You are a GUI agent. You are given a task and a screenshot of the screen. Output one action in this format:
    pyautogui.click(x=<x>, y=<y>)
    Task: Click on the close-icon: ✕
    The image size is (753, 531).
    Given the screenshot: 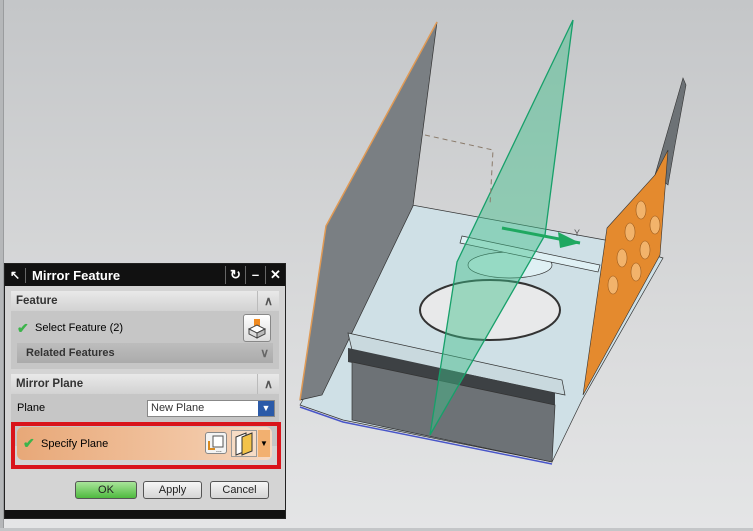 What is the action you would take?
    pyautogui.click(x=275, y=275)
    